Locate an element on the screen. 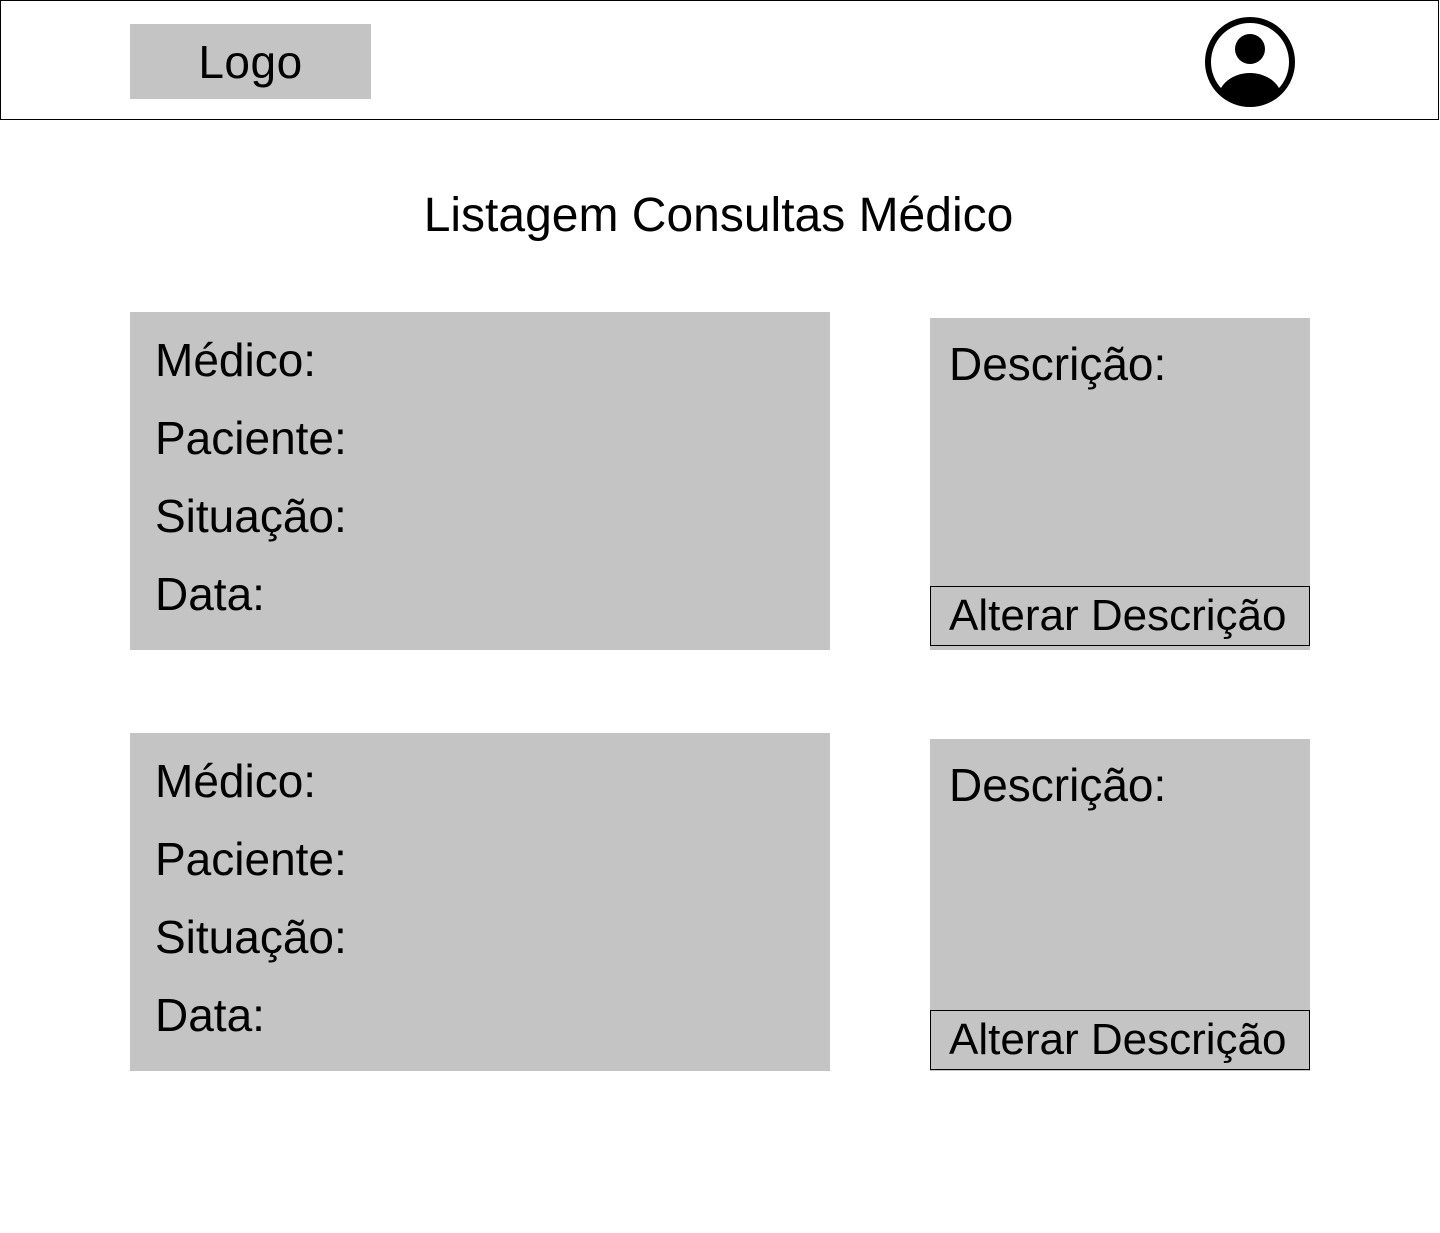  logo: Logo is located at coordinates (250, 61).